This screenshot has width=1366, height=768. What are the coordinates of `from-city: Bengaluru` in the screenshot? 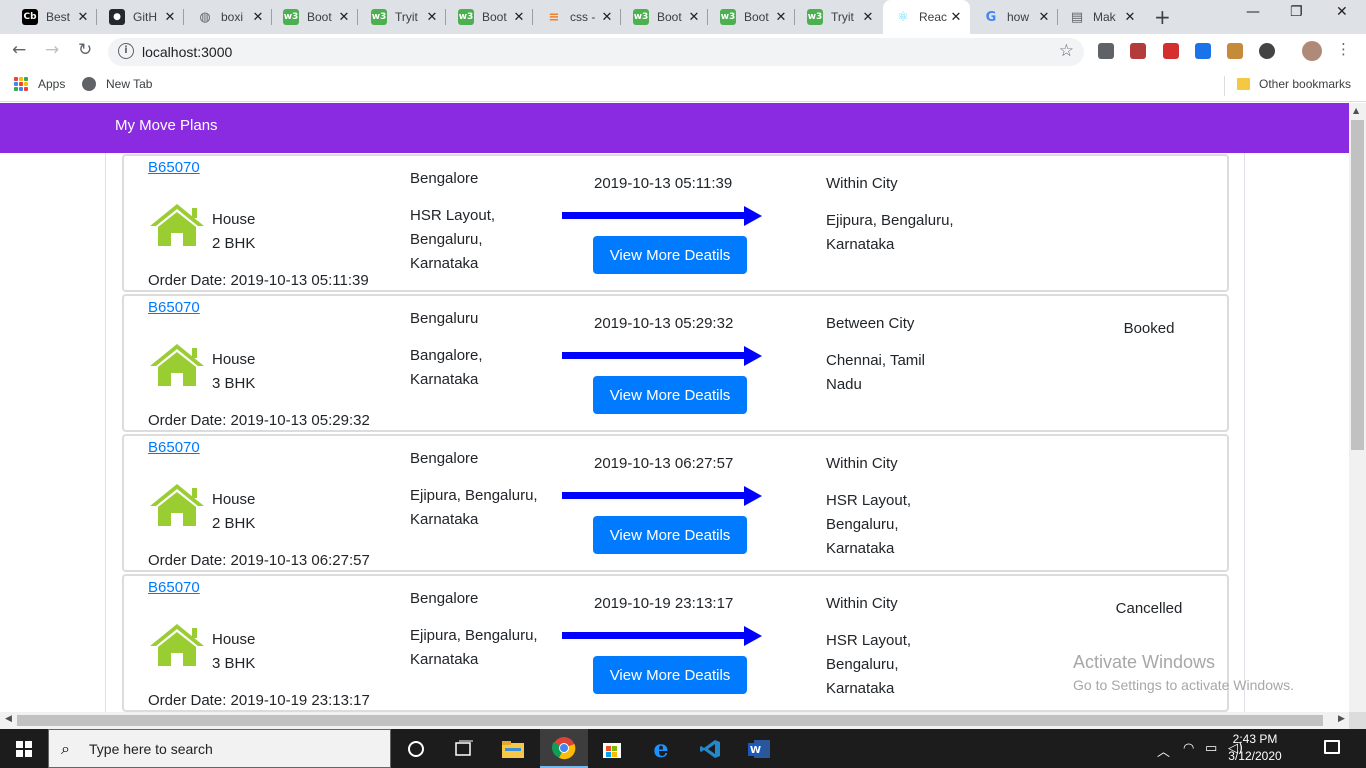 It's located at (444, 318).